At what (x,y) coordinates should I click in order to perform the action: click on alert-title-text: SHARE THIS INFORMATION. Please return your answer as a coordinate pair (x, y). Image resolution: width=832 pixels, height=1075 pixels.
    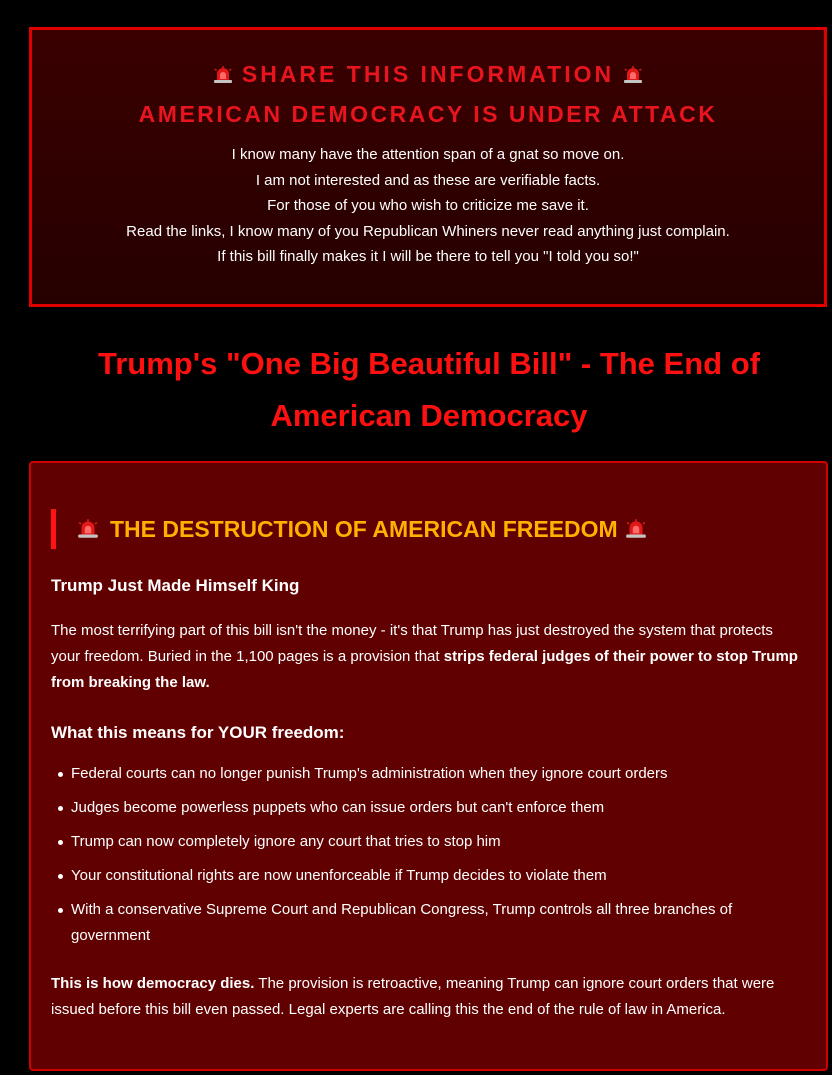
    Looking at the image, I should click on (428, 74).